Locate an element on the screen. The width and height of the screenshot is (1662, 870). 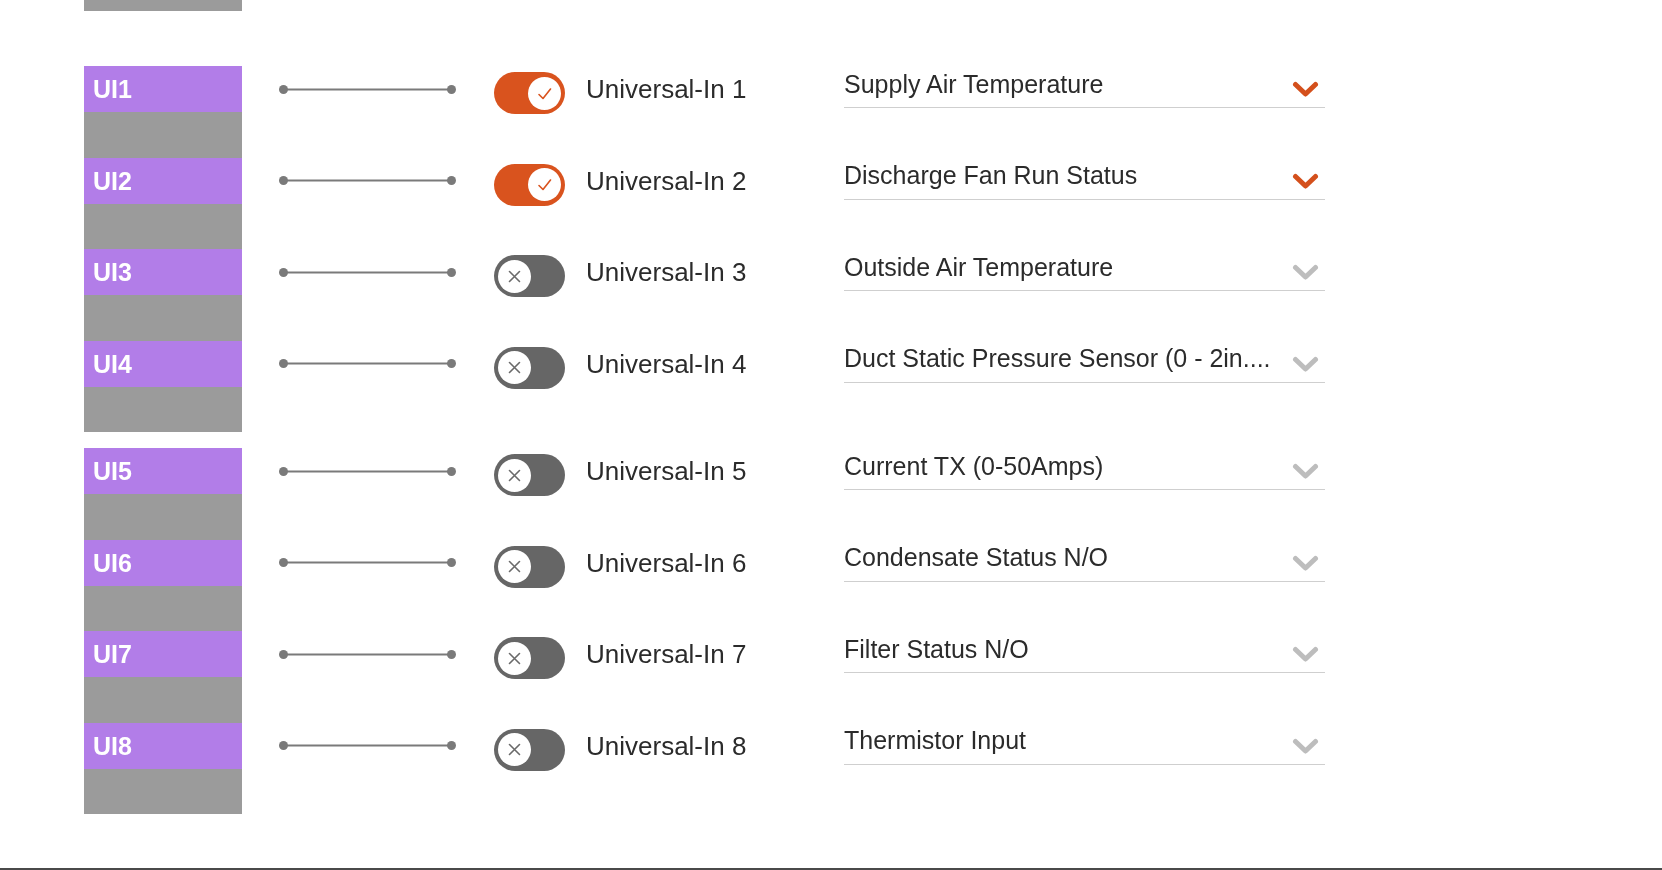
point-type-dropdown: Filter Status N/O is located at coordinates (1084, 652).